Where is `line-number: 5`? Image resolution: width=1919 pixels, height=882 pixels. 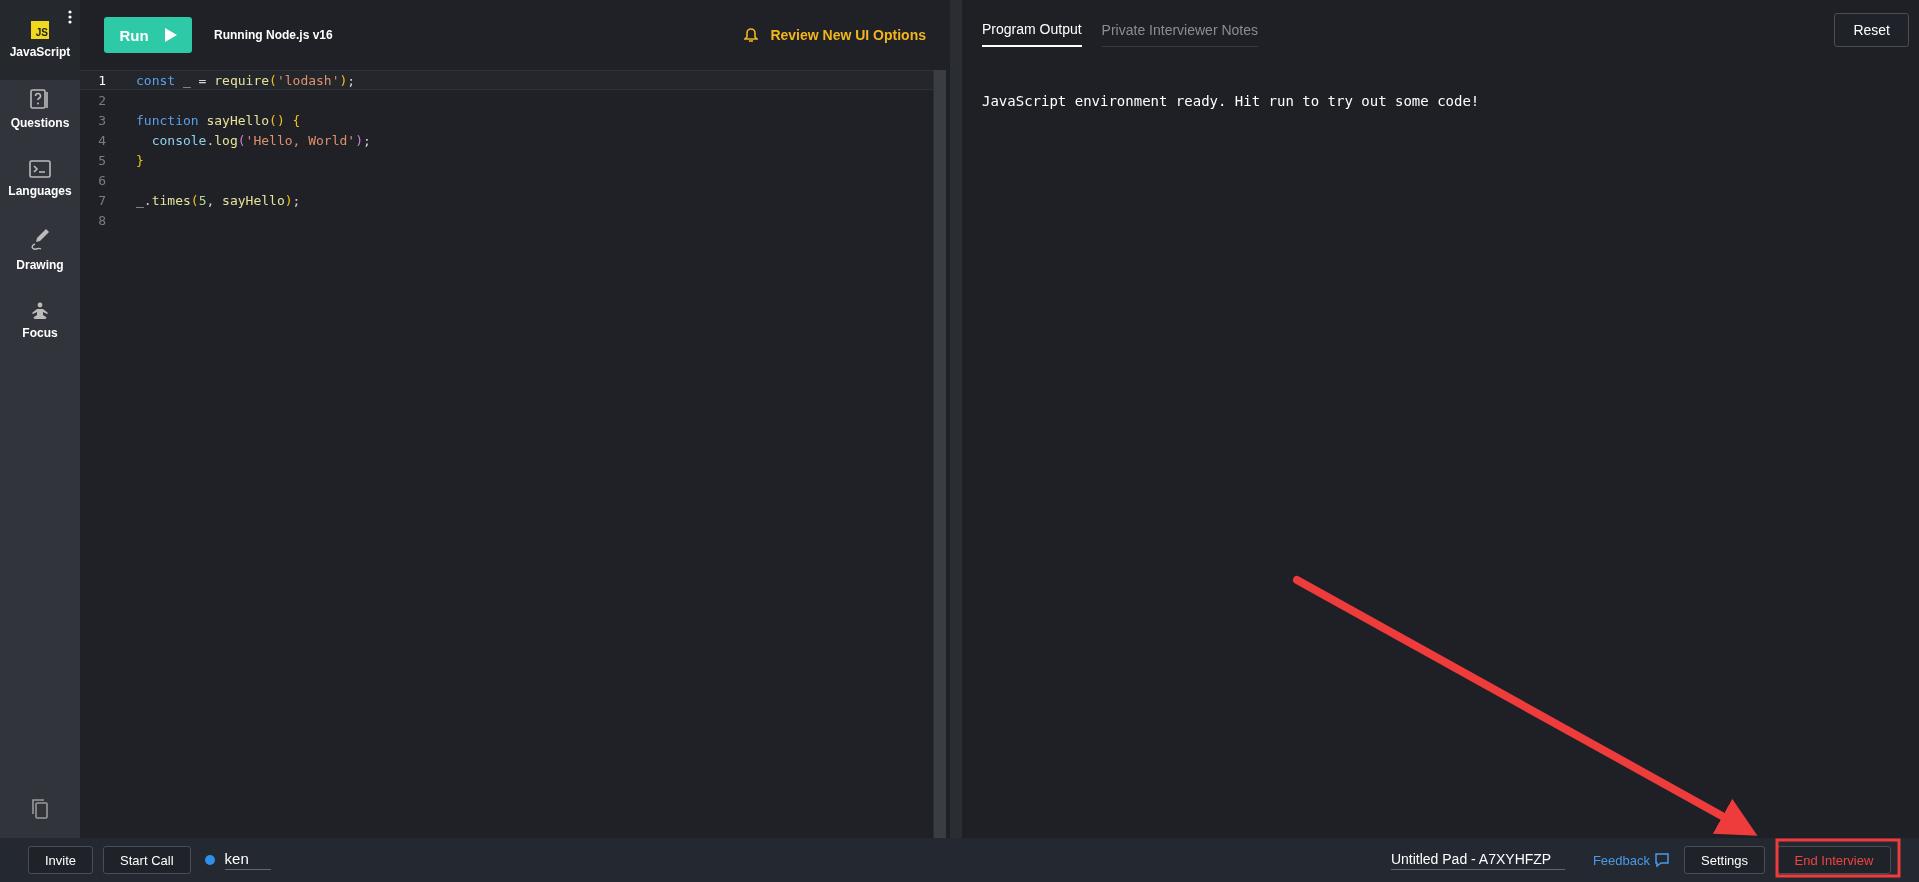
line-number: 5 is located at coordinates (101, 160).